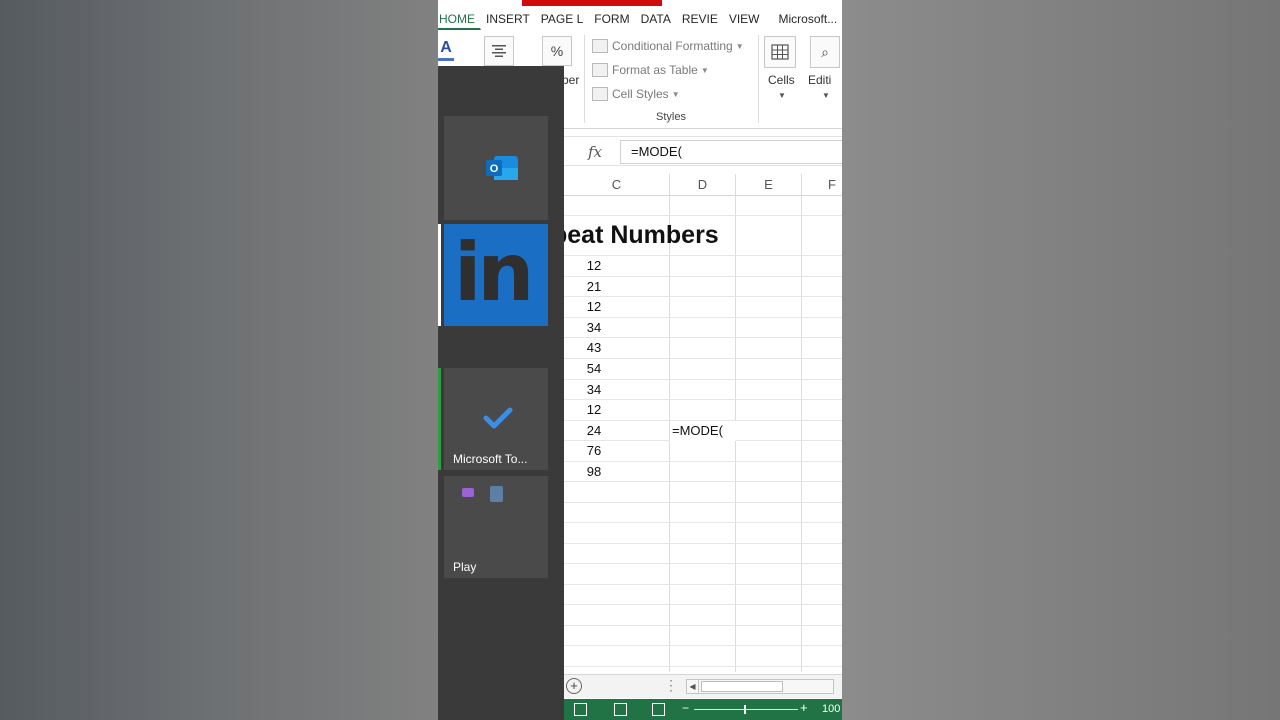 The height and width of the screenshot is (720, 1280). What do you see at coordinates (635, 235) in the screenshot?
I see `sheet-title: peat Numbers` at bounding box center [635, 235].